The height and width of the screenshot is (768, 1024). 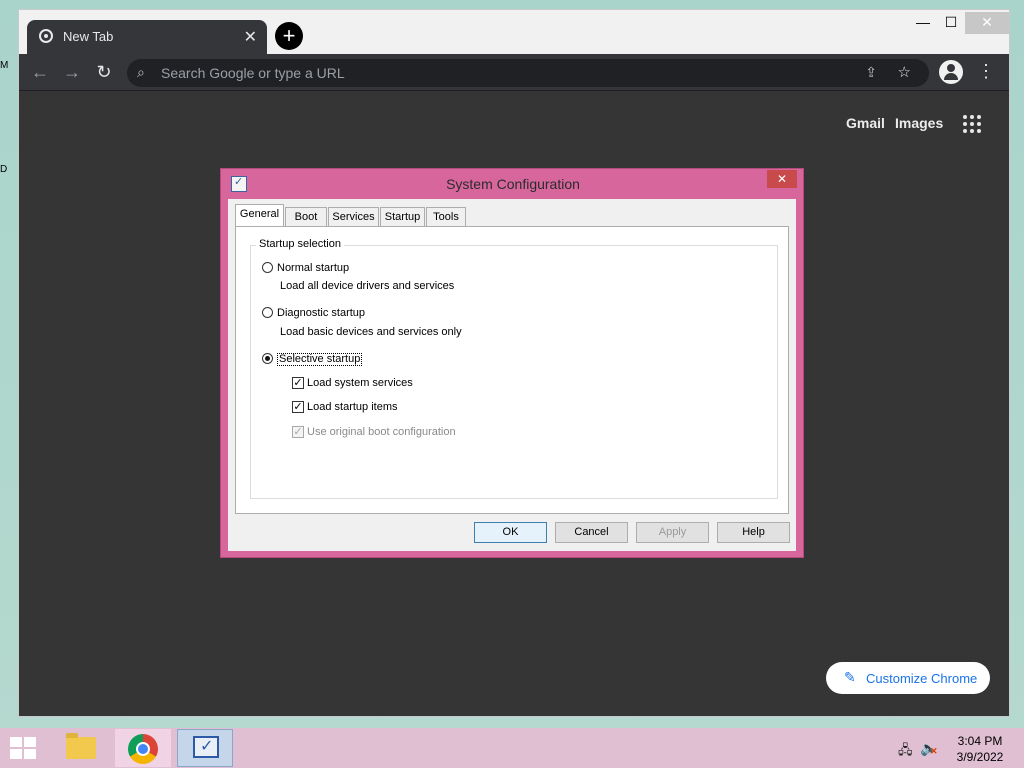 I want to click on diagnostic-startup-label: Diagnostic startup, so click(x=321, y=313).